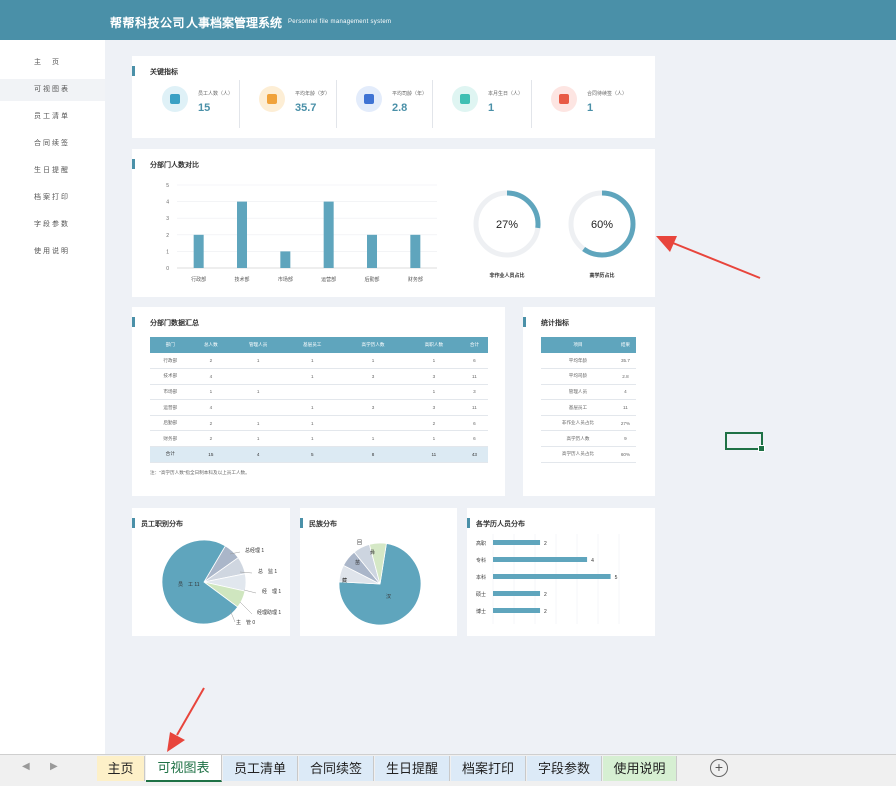  I want to click on sheet-tab-3: 员工清单, so click(260, 768).